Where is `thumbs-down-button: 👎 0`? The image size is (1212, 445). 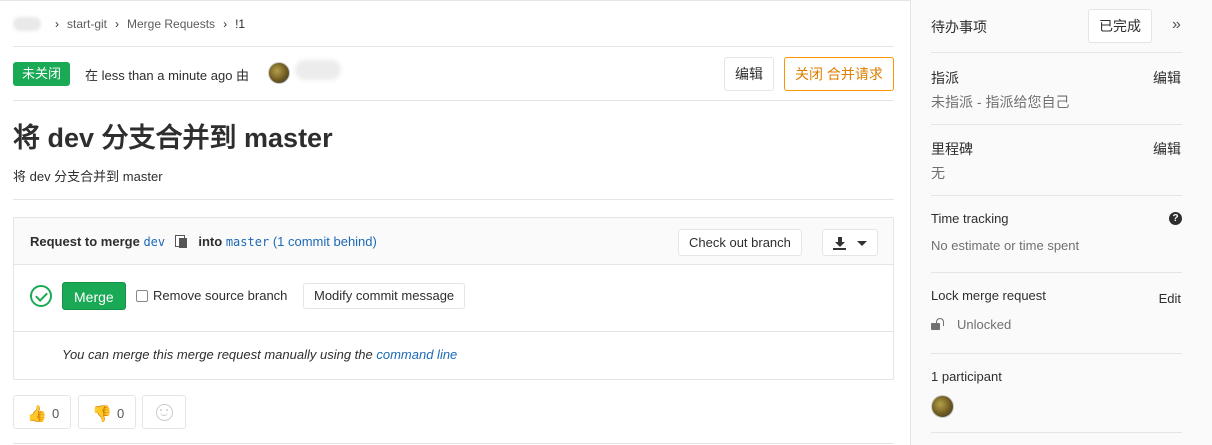 thumbs-down-button: 👎 0 is located at coordinates (107, 412).